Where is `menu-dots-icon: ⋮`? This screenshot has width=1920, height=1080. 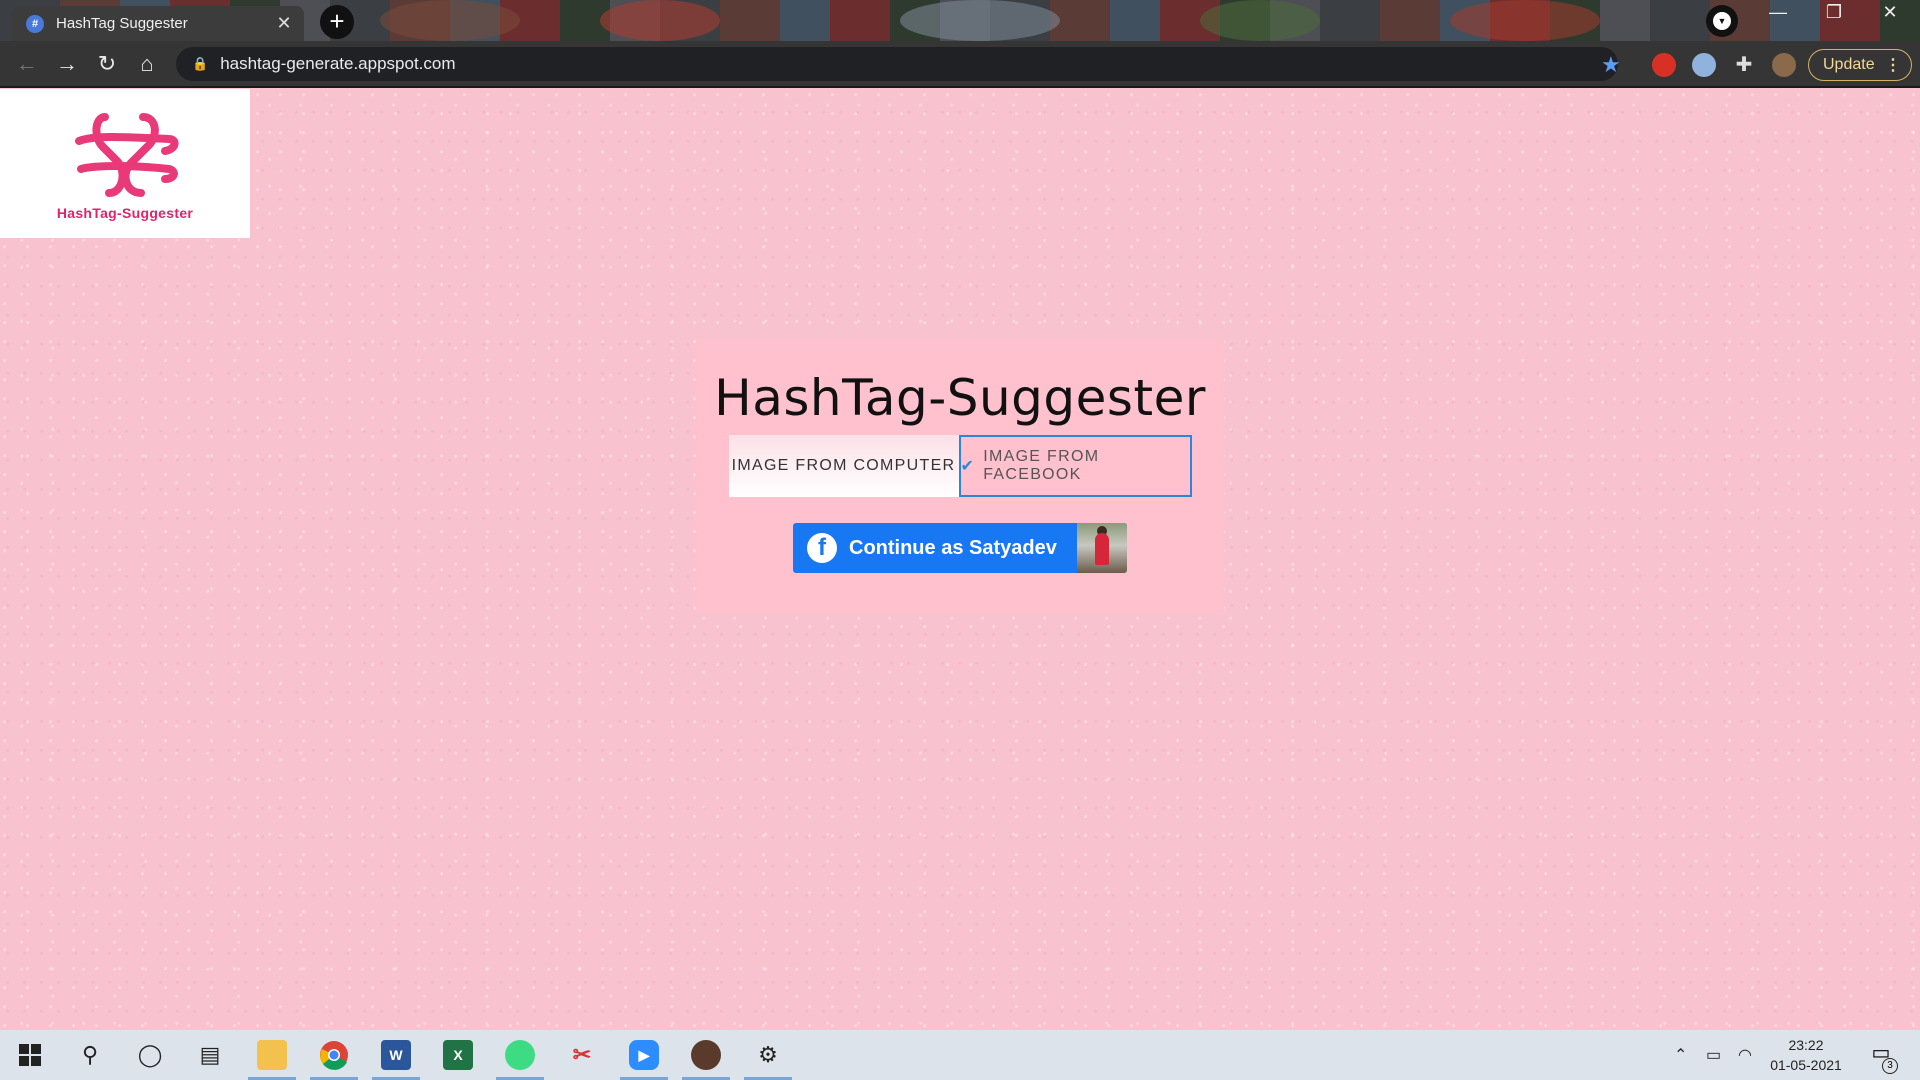
menu-dots-icon: ⋮ is located at coordinates (1893, 65).